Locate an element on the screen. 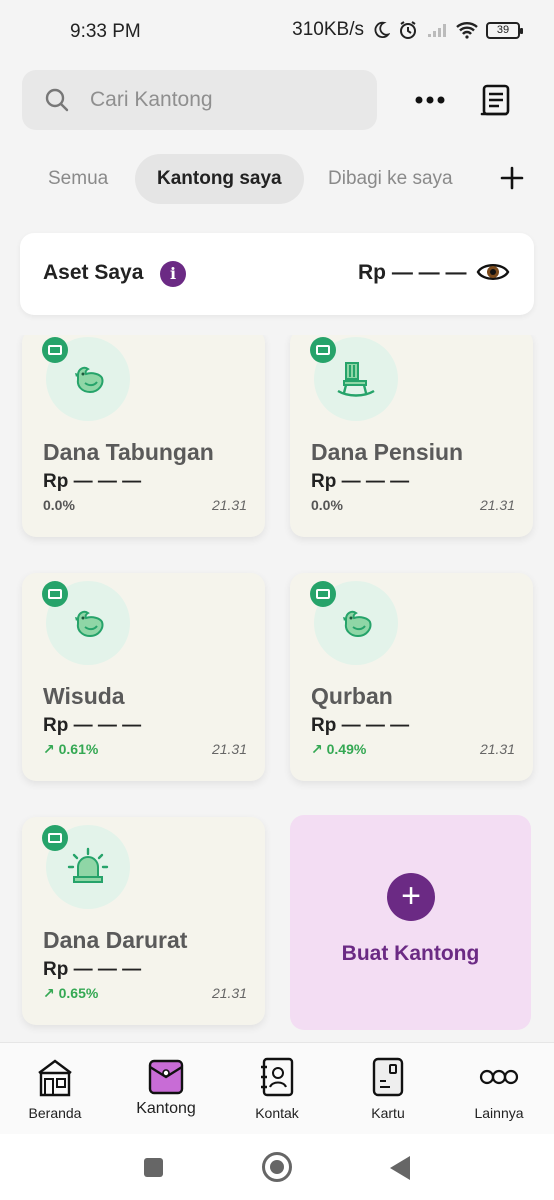 The width and height of the screenshot is (554, 1200). pocket-name: Qurban is located at coordinates (352, 696).